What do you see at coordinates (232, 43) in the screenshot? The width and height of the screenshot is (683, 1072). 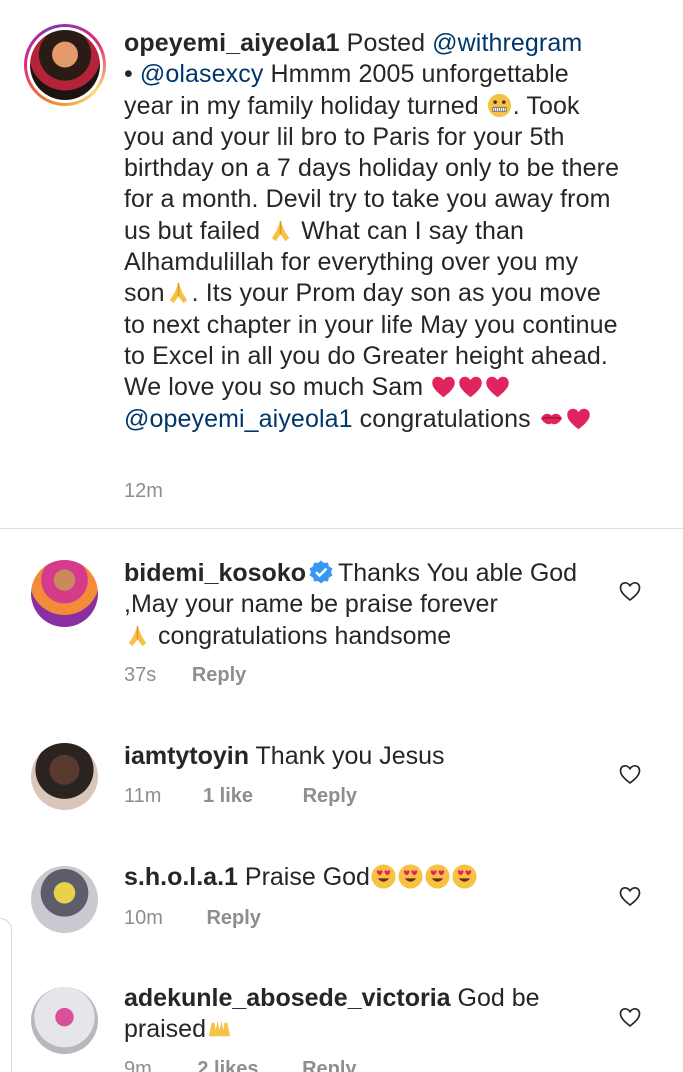 I see `caption-username: opeyemi_aiyeola1` at bounding box center [232, 43].